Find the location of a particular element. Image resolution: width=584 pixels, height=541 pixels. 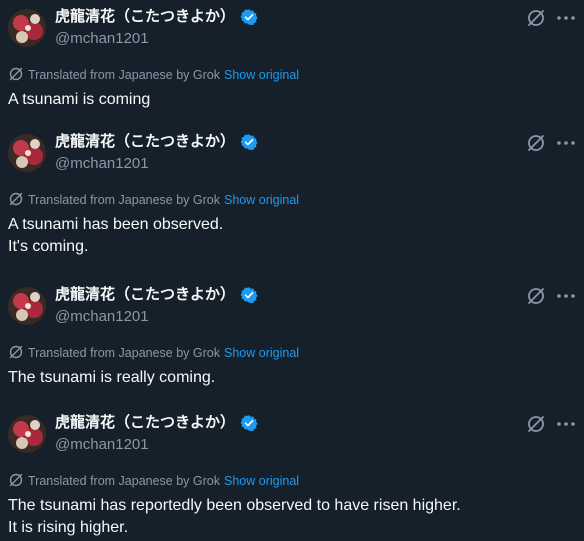

post-text: The tsunami is really coming. is located at coordinates (111, 378).